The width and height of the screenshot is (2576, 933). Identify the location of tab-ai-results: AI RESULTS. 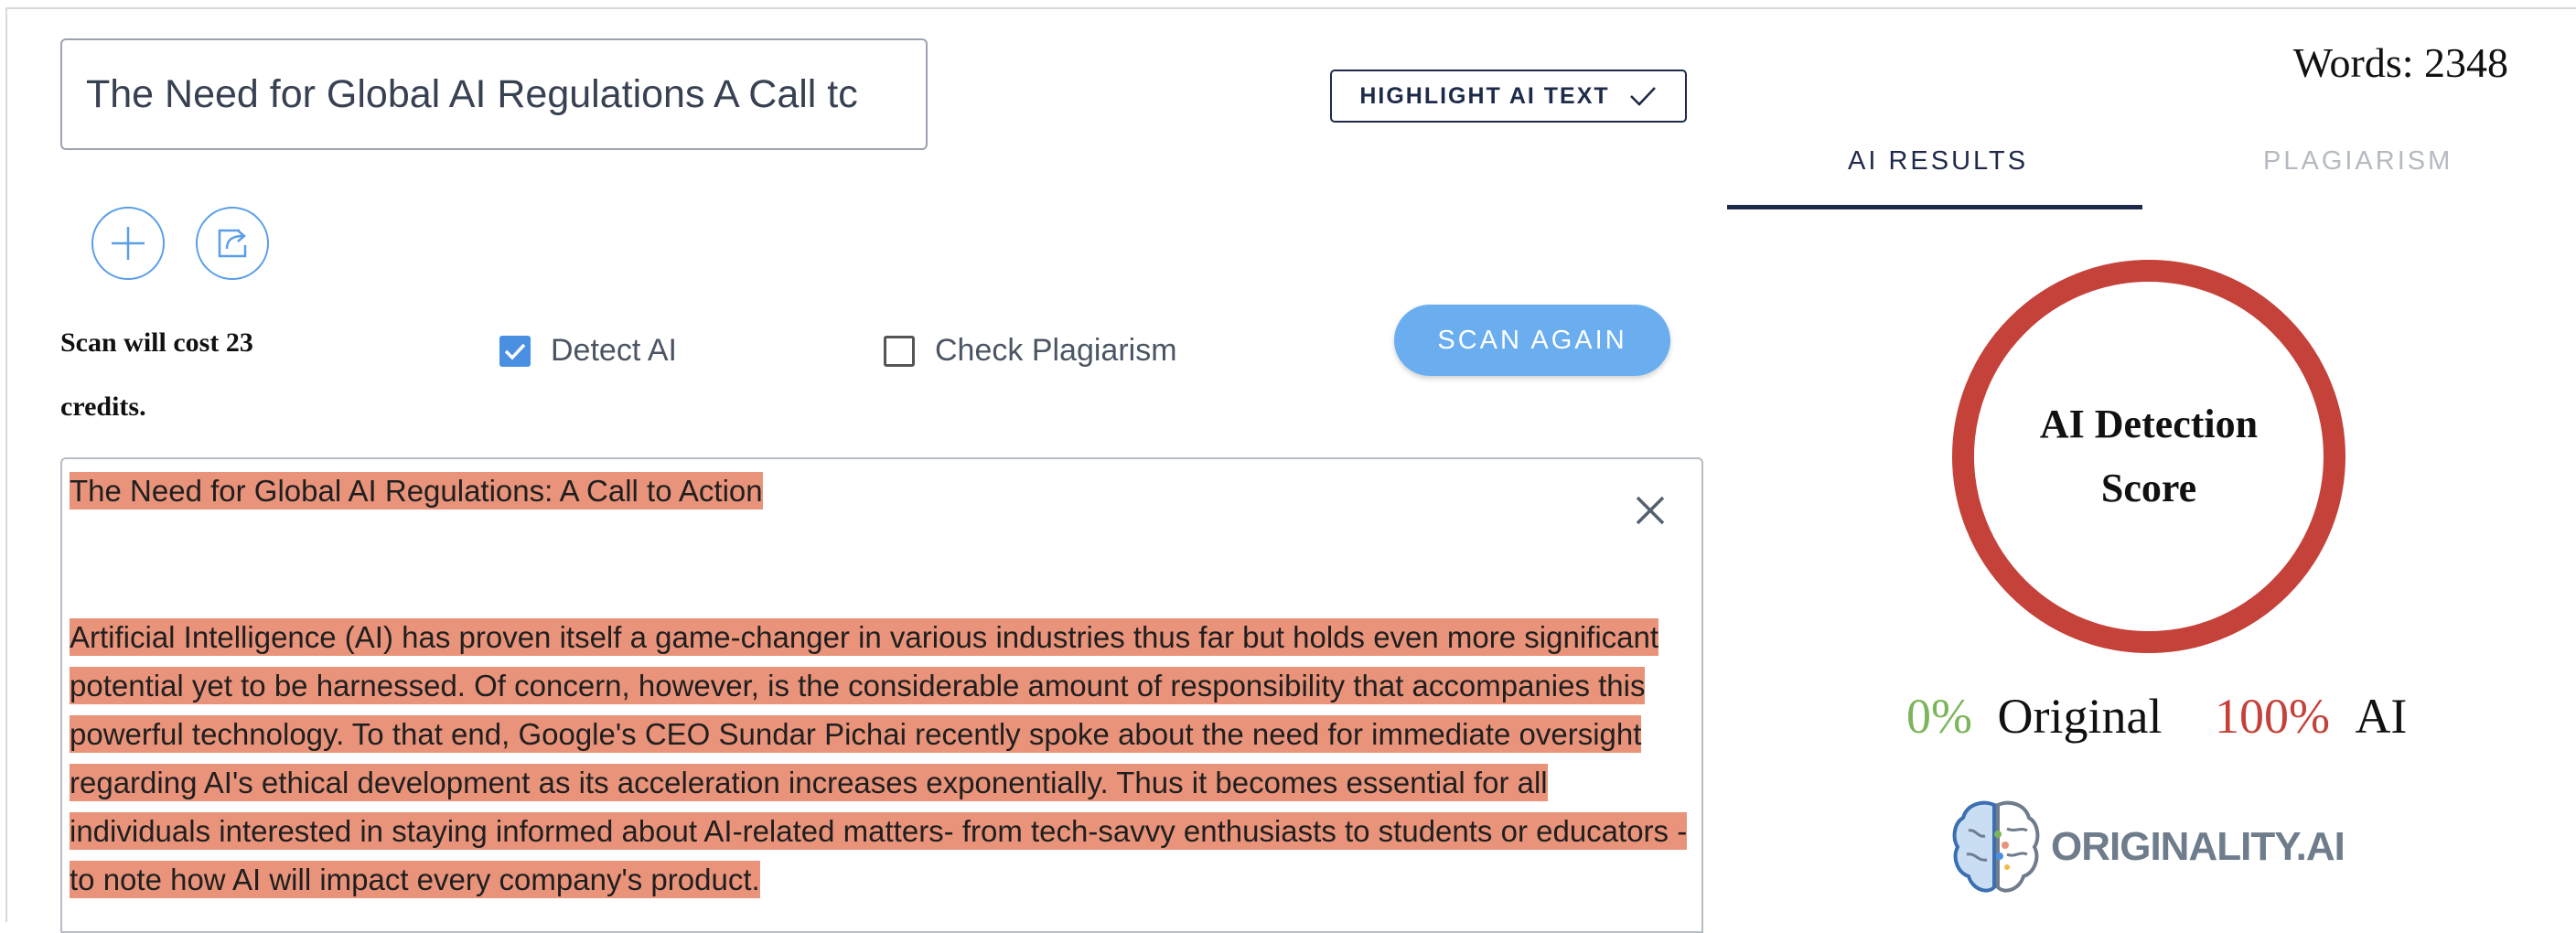
(1938, 161).